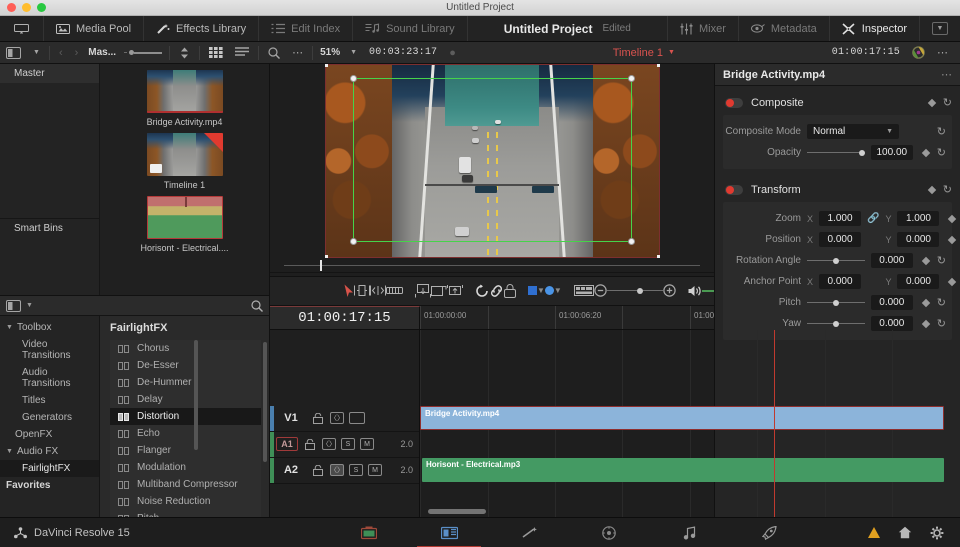 The height and width of the screenshot is (547, 960). Describe the element at coordinates (631, 78) in the screenshot. I see `transform-handle-tr` at that location.